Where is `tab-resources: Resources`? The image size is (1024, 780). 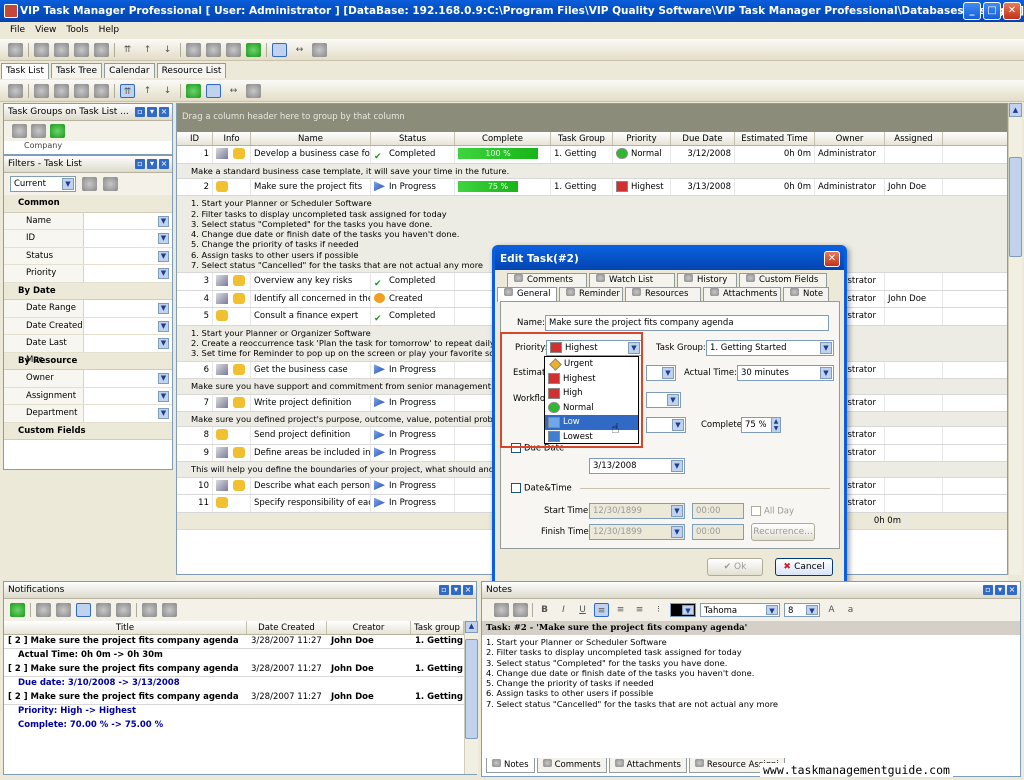 tab-resources: Resources is located at coordinates (663, 294).